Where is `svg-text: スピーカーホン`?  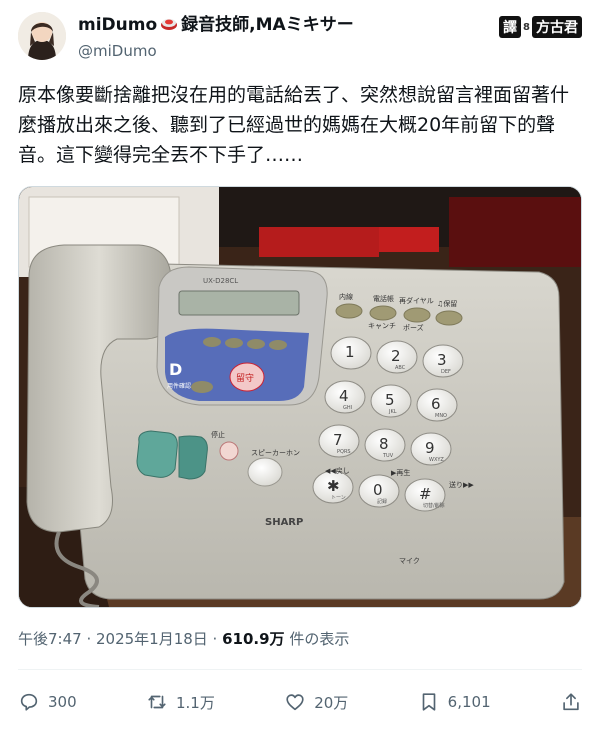
svg-text: スピーカーホン is located at coordinates (275, 453).